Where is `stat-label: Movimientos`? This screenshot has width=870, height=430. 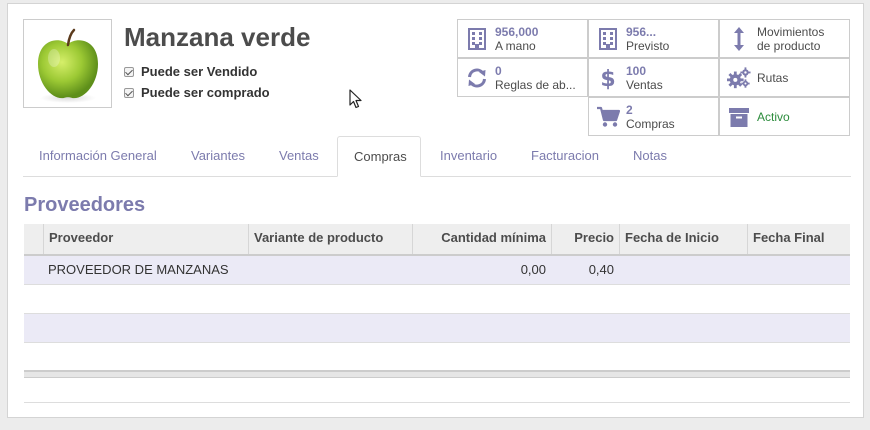 stat-label: Movimientos is located at coordinates (791, 31).